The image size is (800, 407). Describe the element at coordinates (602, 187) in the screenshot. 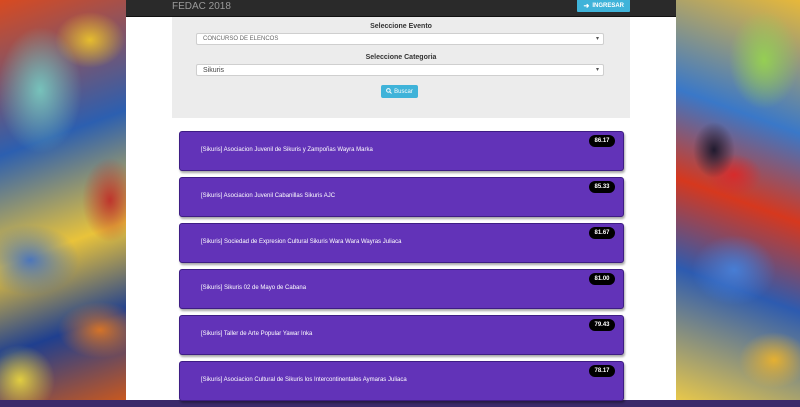

I see `score-badge: 85.33` at that location.